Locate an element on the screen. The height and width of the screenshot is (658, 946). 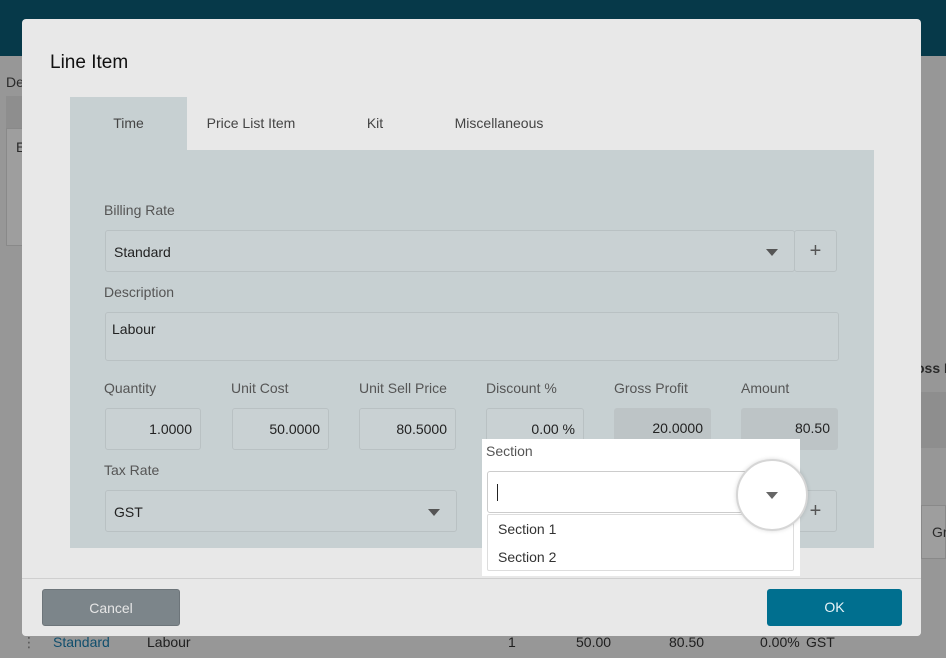
amount-label: Amount is located at coordinates (765, 388).